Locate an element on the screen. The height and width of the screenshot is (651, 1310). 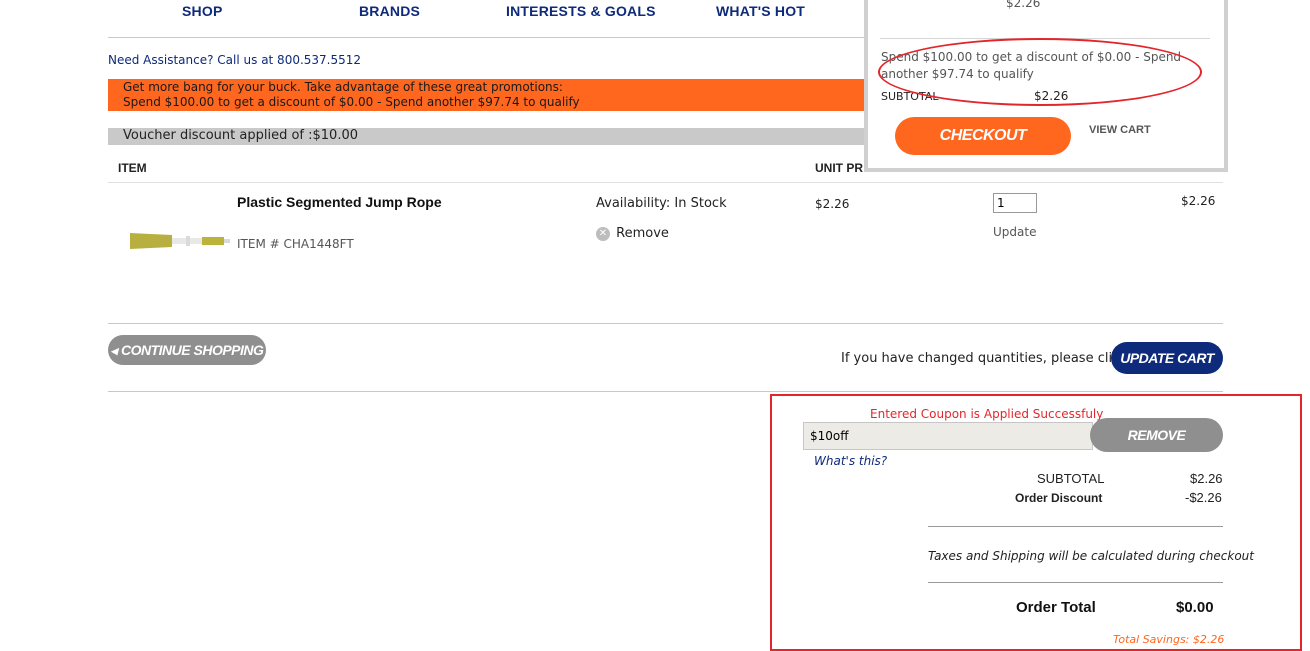
view-cart-link: VIEW CART is located at coordinates (1120, 130).